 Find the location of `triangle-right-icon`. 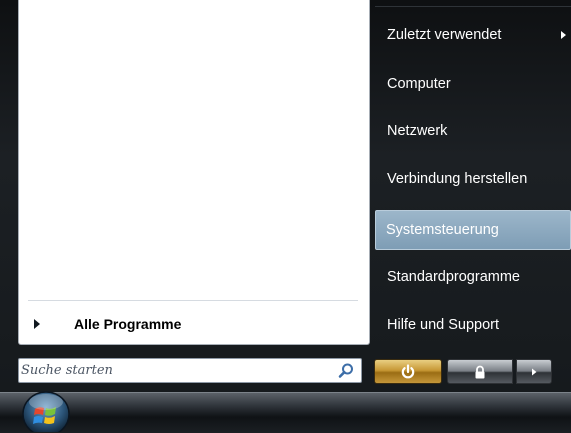

triangle-right-icon is located at coordinates (37, 324).